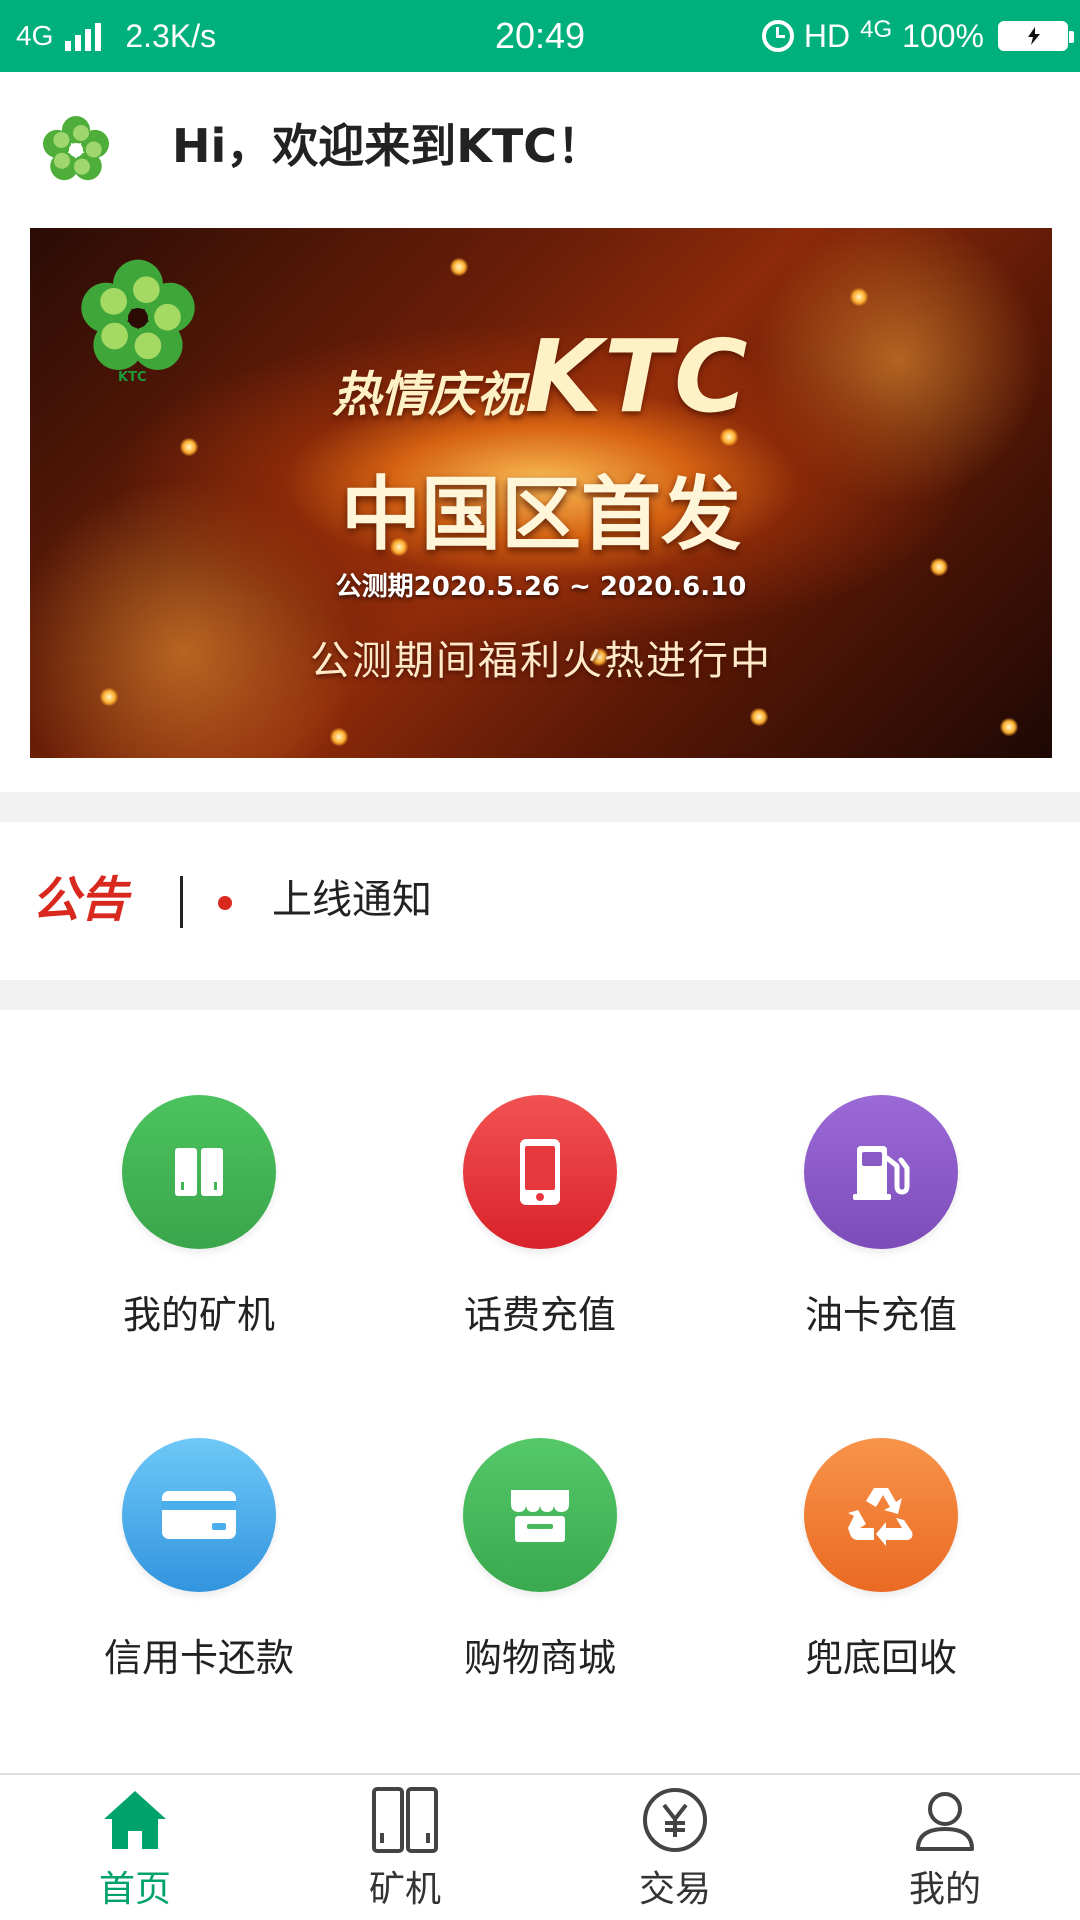  I want to click on service-phone-topup: 话费充值, so click(536, 1173).